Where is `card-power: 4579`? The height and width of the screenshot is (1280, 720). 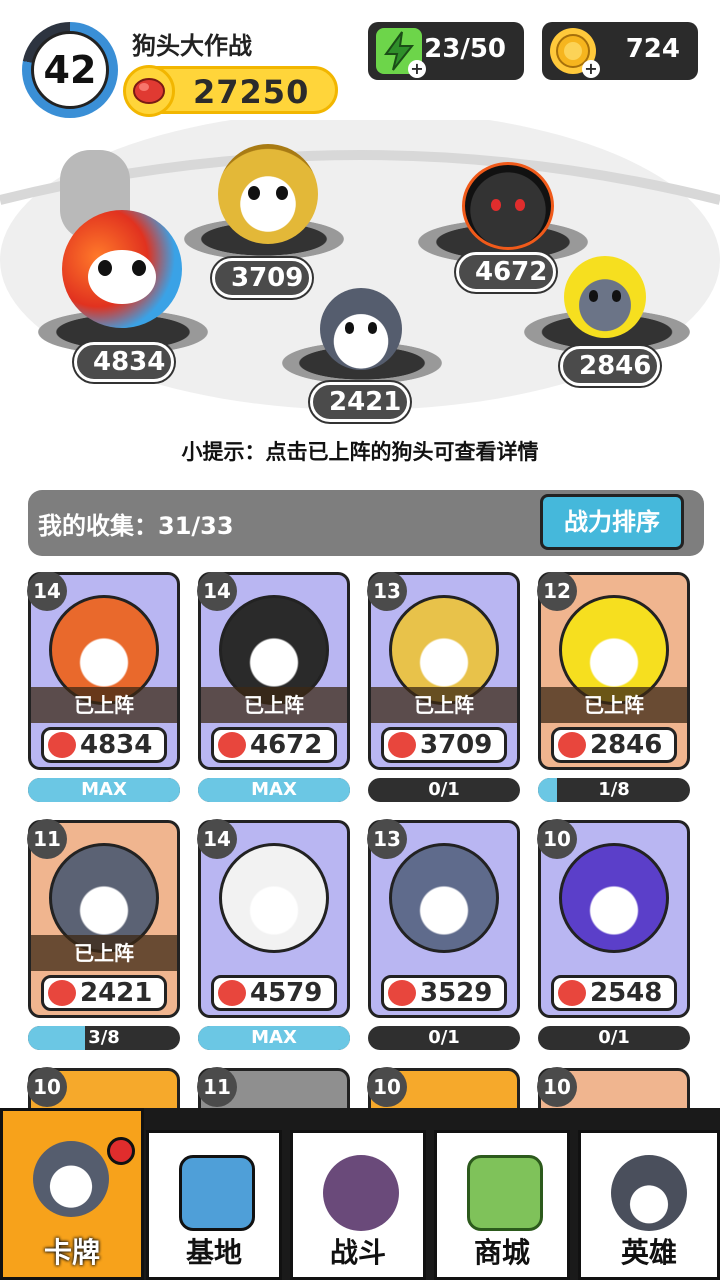
card-power: 4579 is located at coordinates (274, 993).